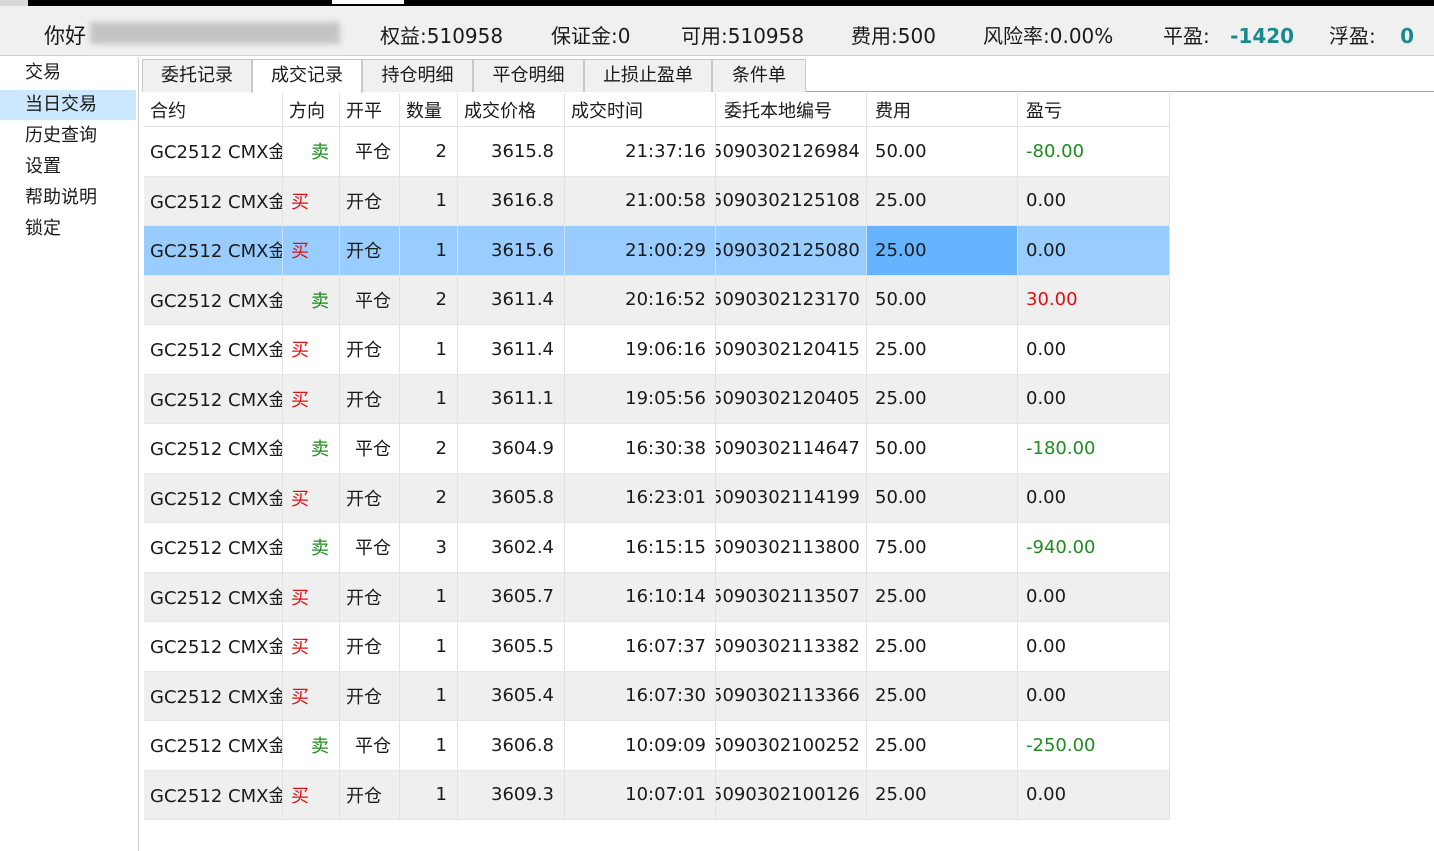 The image size is (1434, 851). Describe the element at coordinates (791, 596) in the screenshot. I see `cell-order-id: 5090302113507` at that location.